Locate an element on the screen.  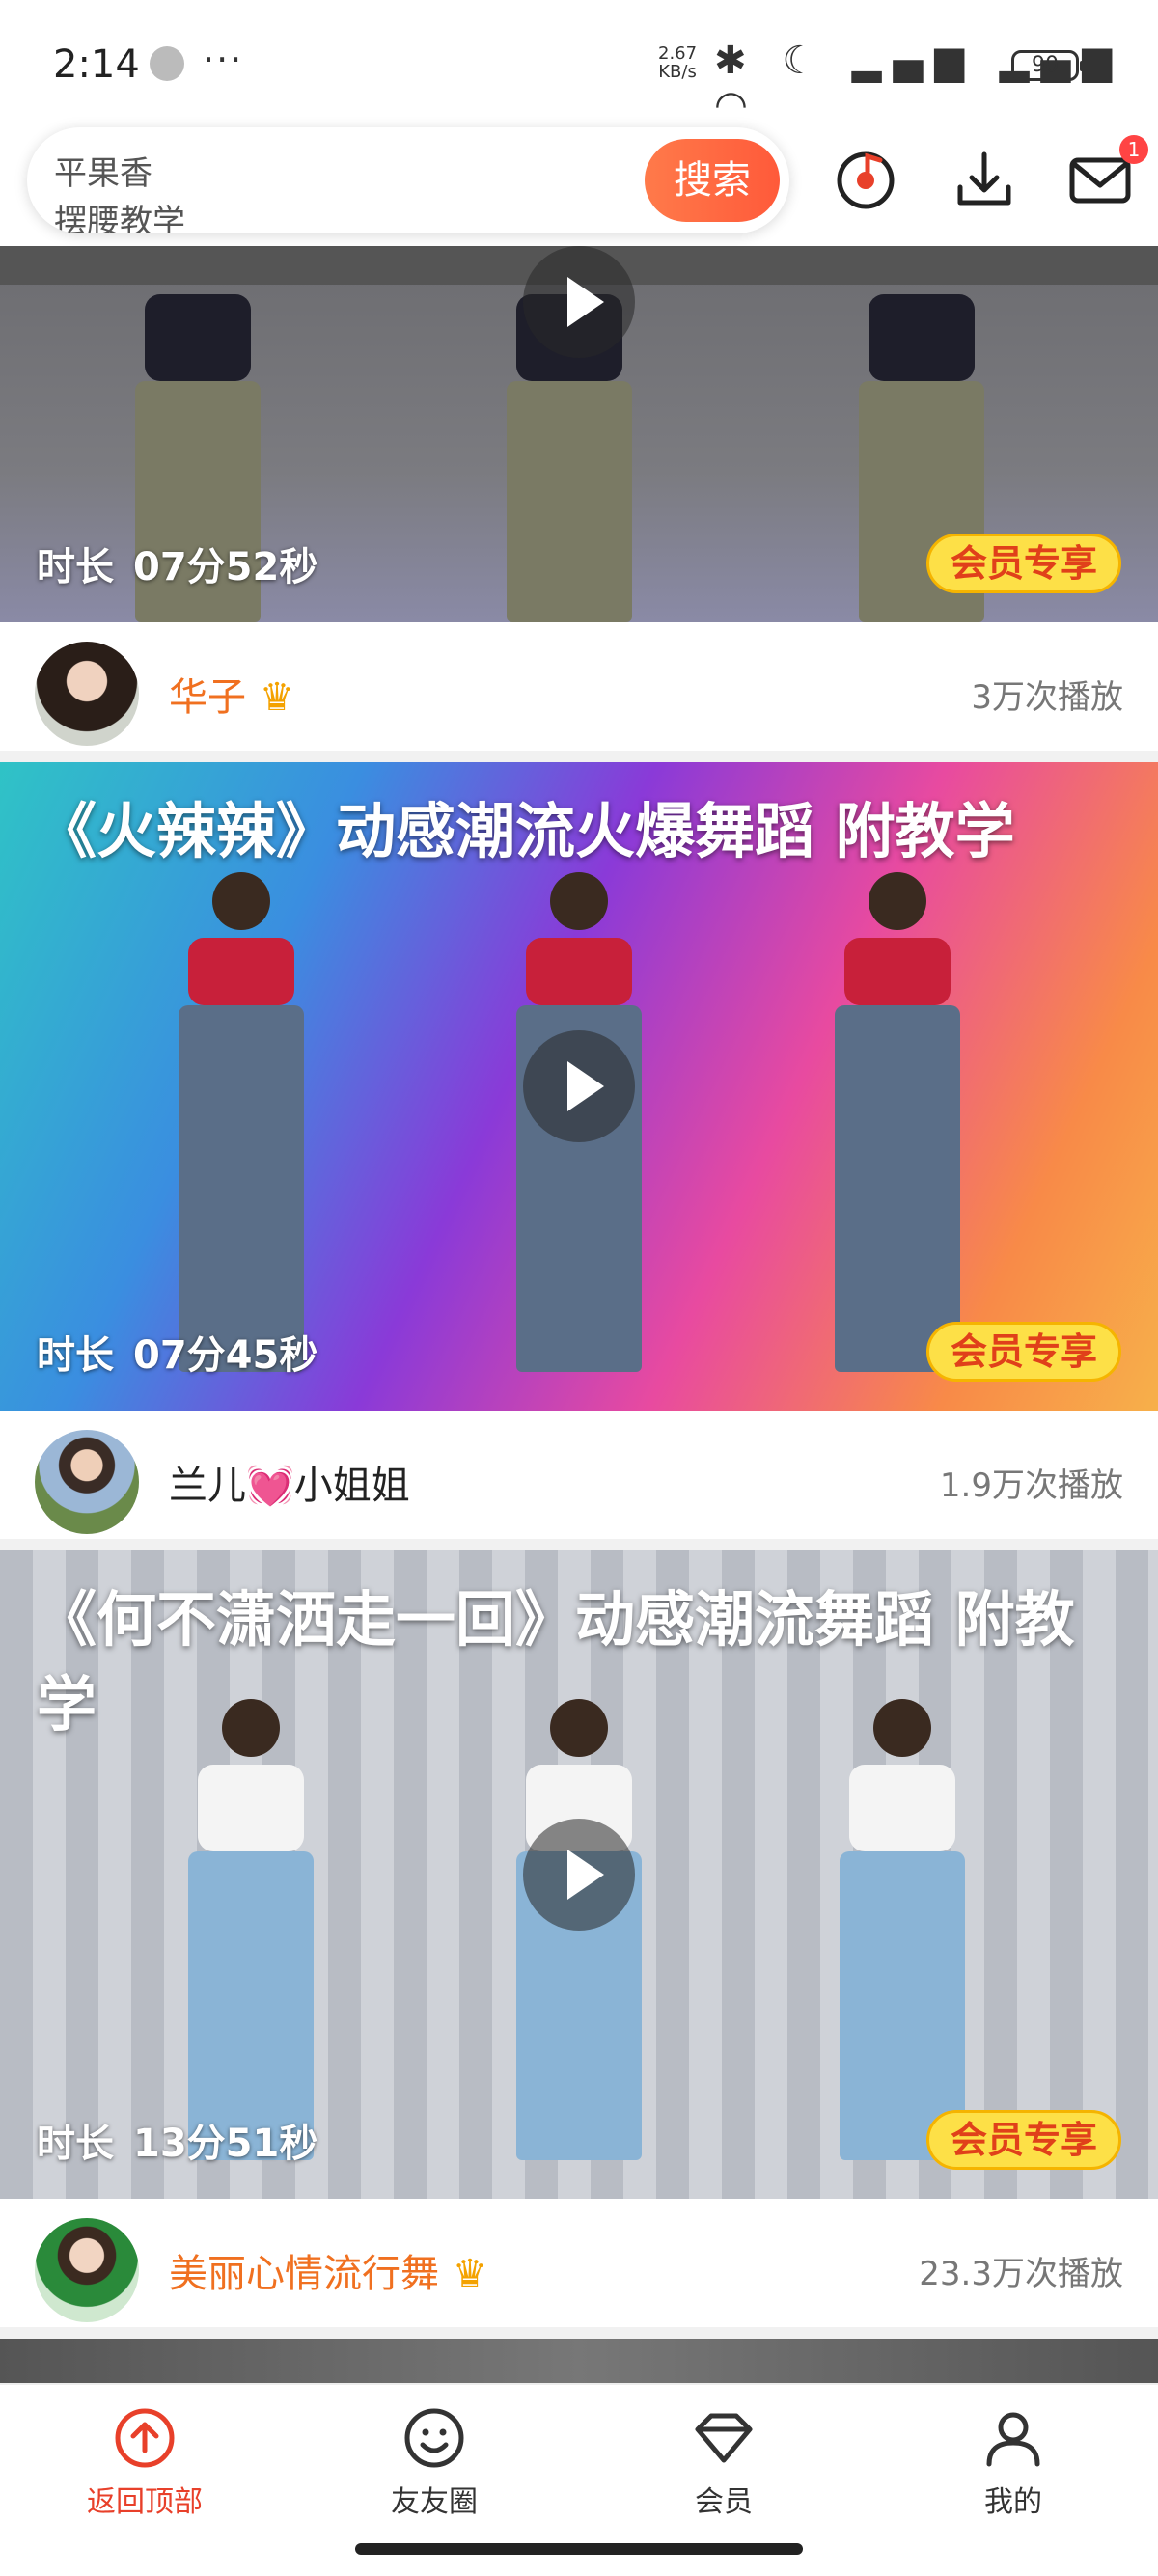
video-meta-row: 美丽心情流行舞 ♛ 23.3万次播放 is located at coordinates (579, 2269).